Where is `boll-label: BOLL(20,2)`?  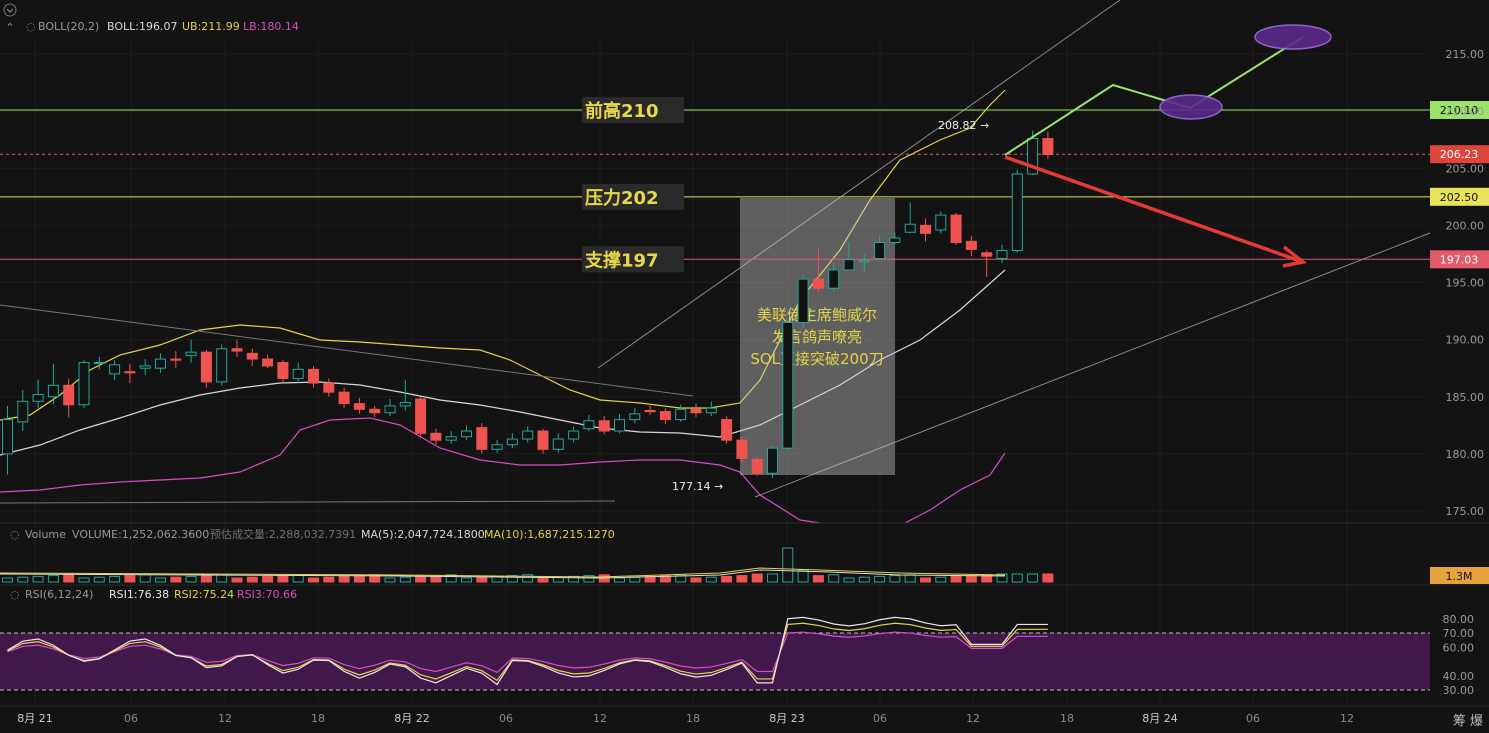
boll-label: BOLL(20,2) is located at coordinates (68, 26).